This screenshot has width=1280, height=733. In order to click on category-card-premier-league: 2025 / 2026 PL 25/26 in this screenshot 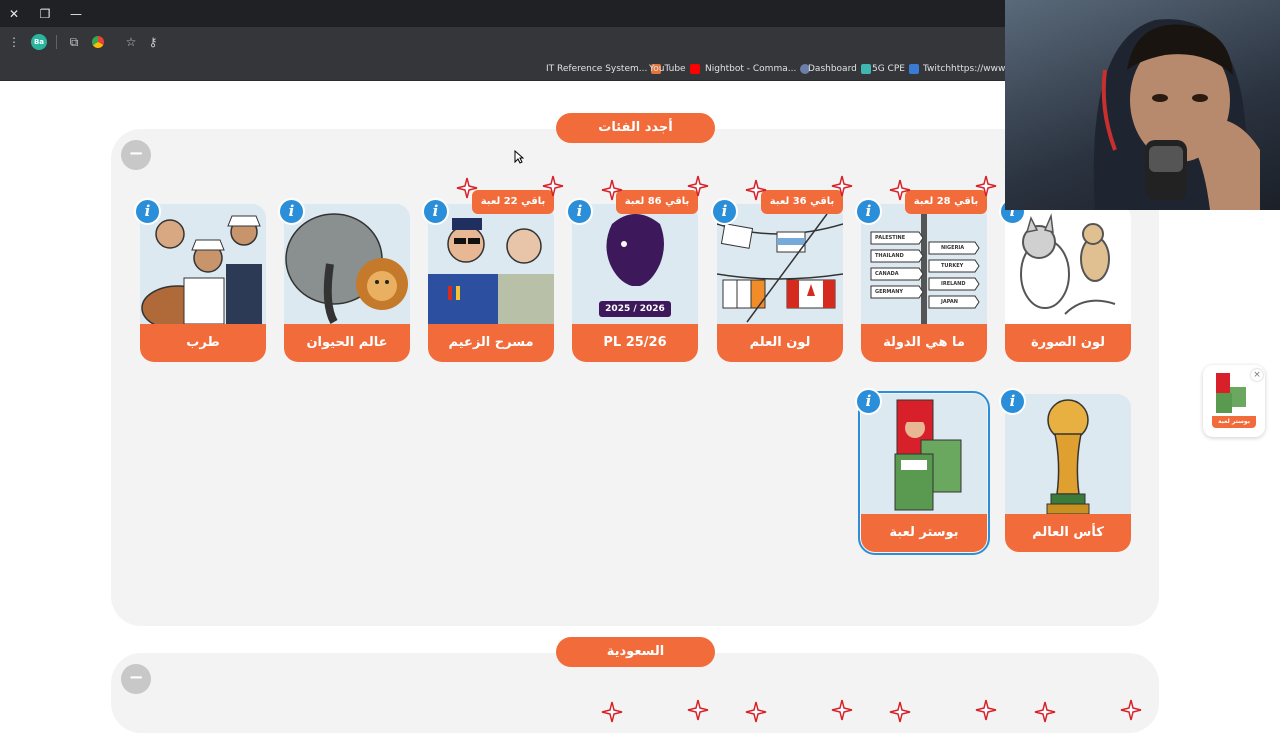, I will do `click(635, 283)`.